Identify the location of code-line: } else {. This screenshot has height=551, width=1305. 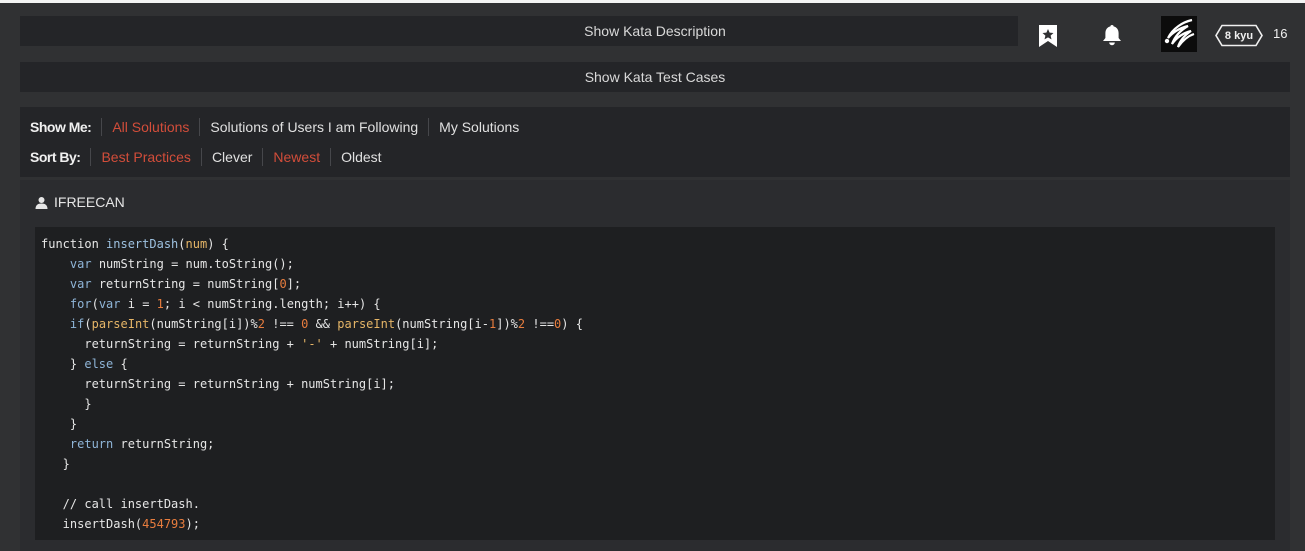
(84, 364).